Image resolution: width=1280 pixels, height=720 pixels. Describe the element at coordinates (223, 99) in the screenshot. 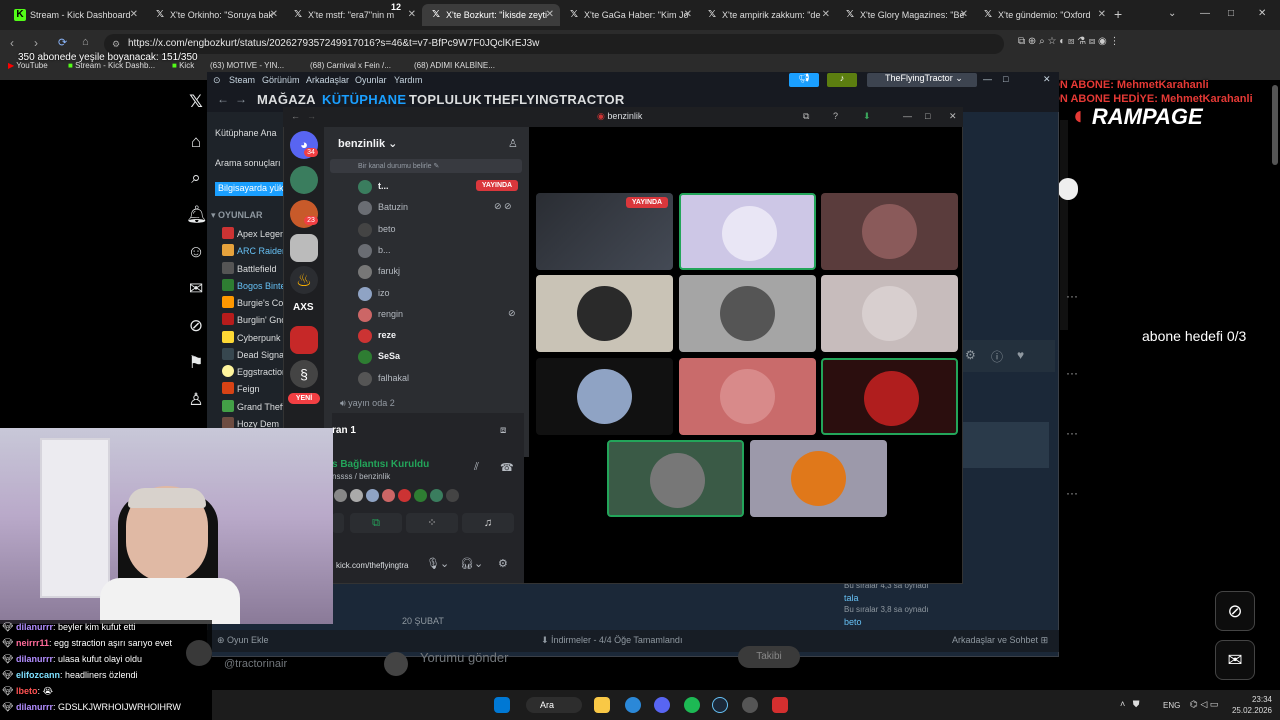

I see `steam-back-icon: ←` at that location.